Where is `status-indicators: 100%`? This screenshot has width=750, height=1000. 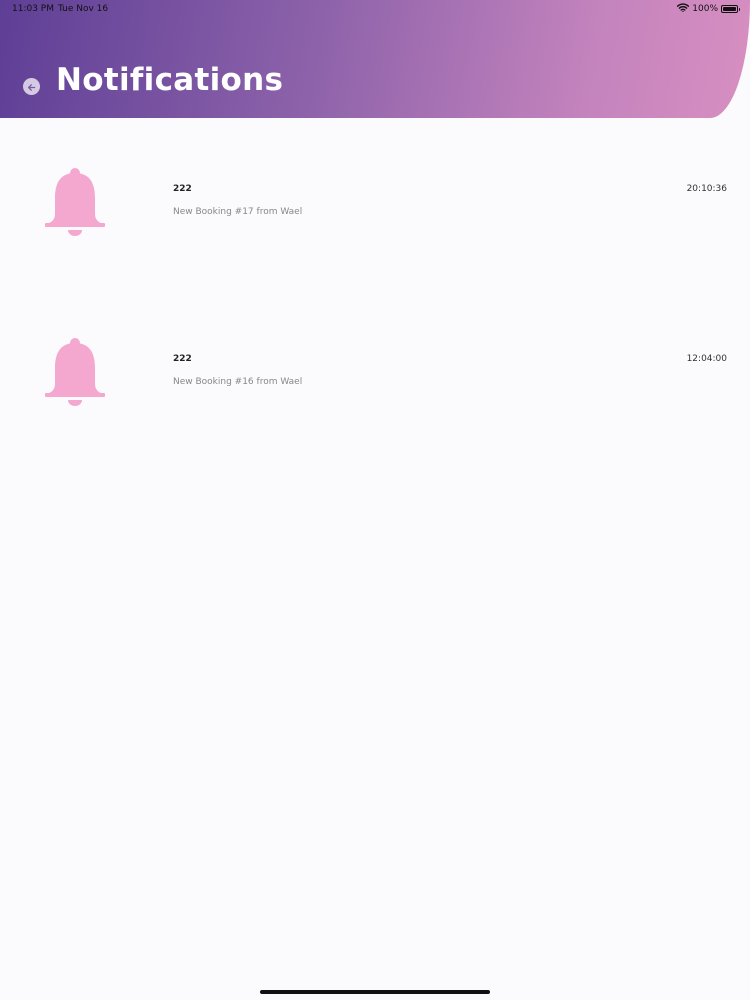 status-indicators: 100% is located at coordinates (708, 9).